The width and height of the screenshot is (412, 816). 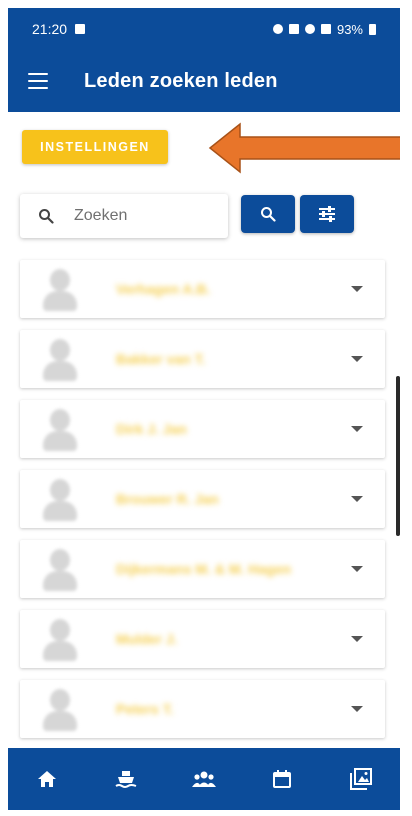 I want to click on list-item: Verhagen A.B., so click(x=202, y=289).